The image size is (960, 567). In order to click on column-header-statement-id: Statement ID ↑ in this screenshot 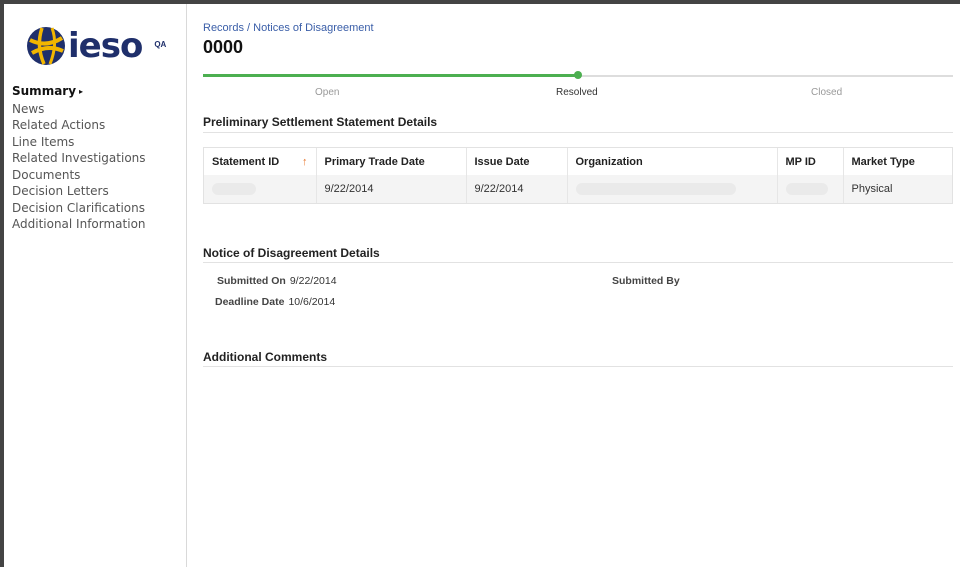, I will do `click(260, 161)`.